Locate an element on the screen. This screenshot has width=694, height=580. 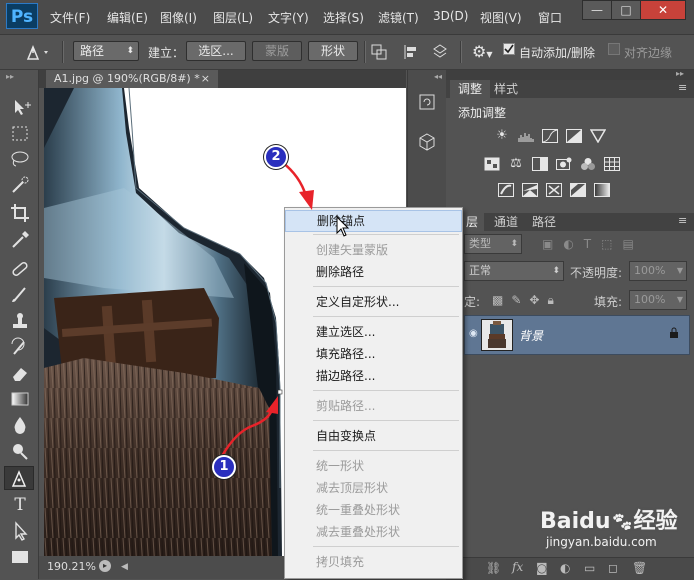
baidu-jingyan-watermark: Baidu🐾︎经验 jingyan.baidu.com is located at coordinates (609, 529).